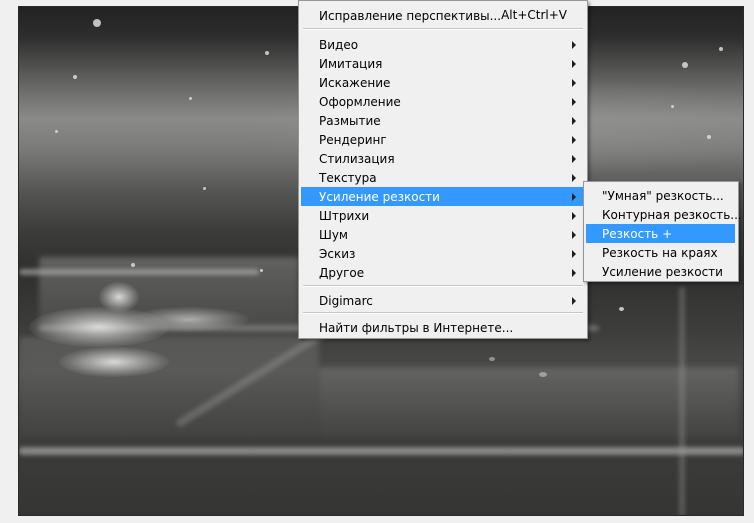 The image size is (754, 523). Describe the element at coordinates (353, 139) in the screenshot. I see `menu-item-label: Рендеринг` at that location.